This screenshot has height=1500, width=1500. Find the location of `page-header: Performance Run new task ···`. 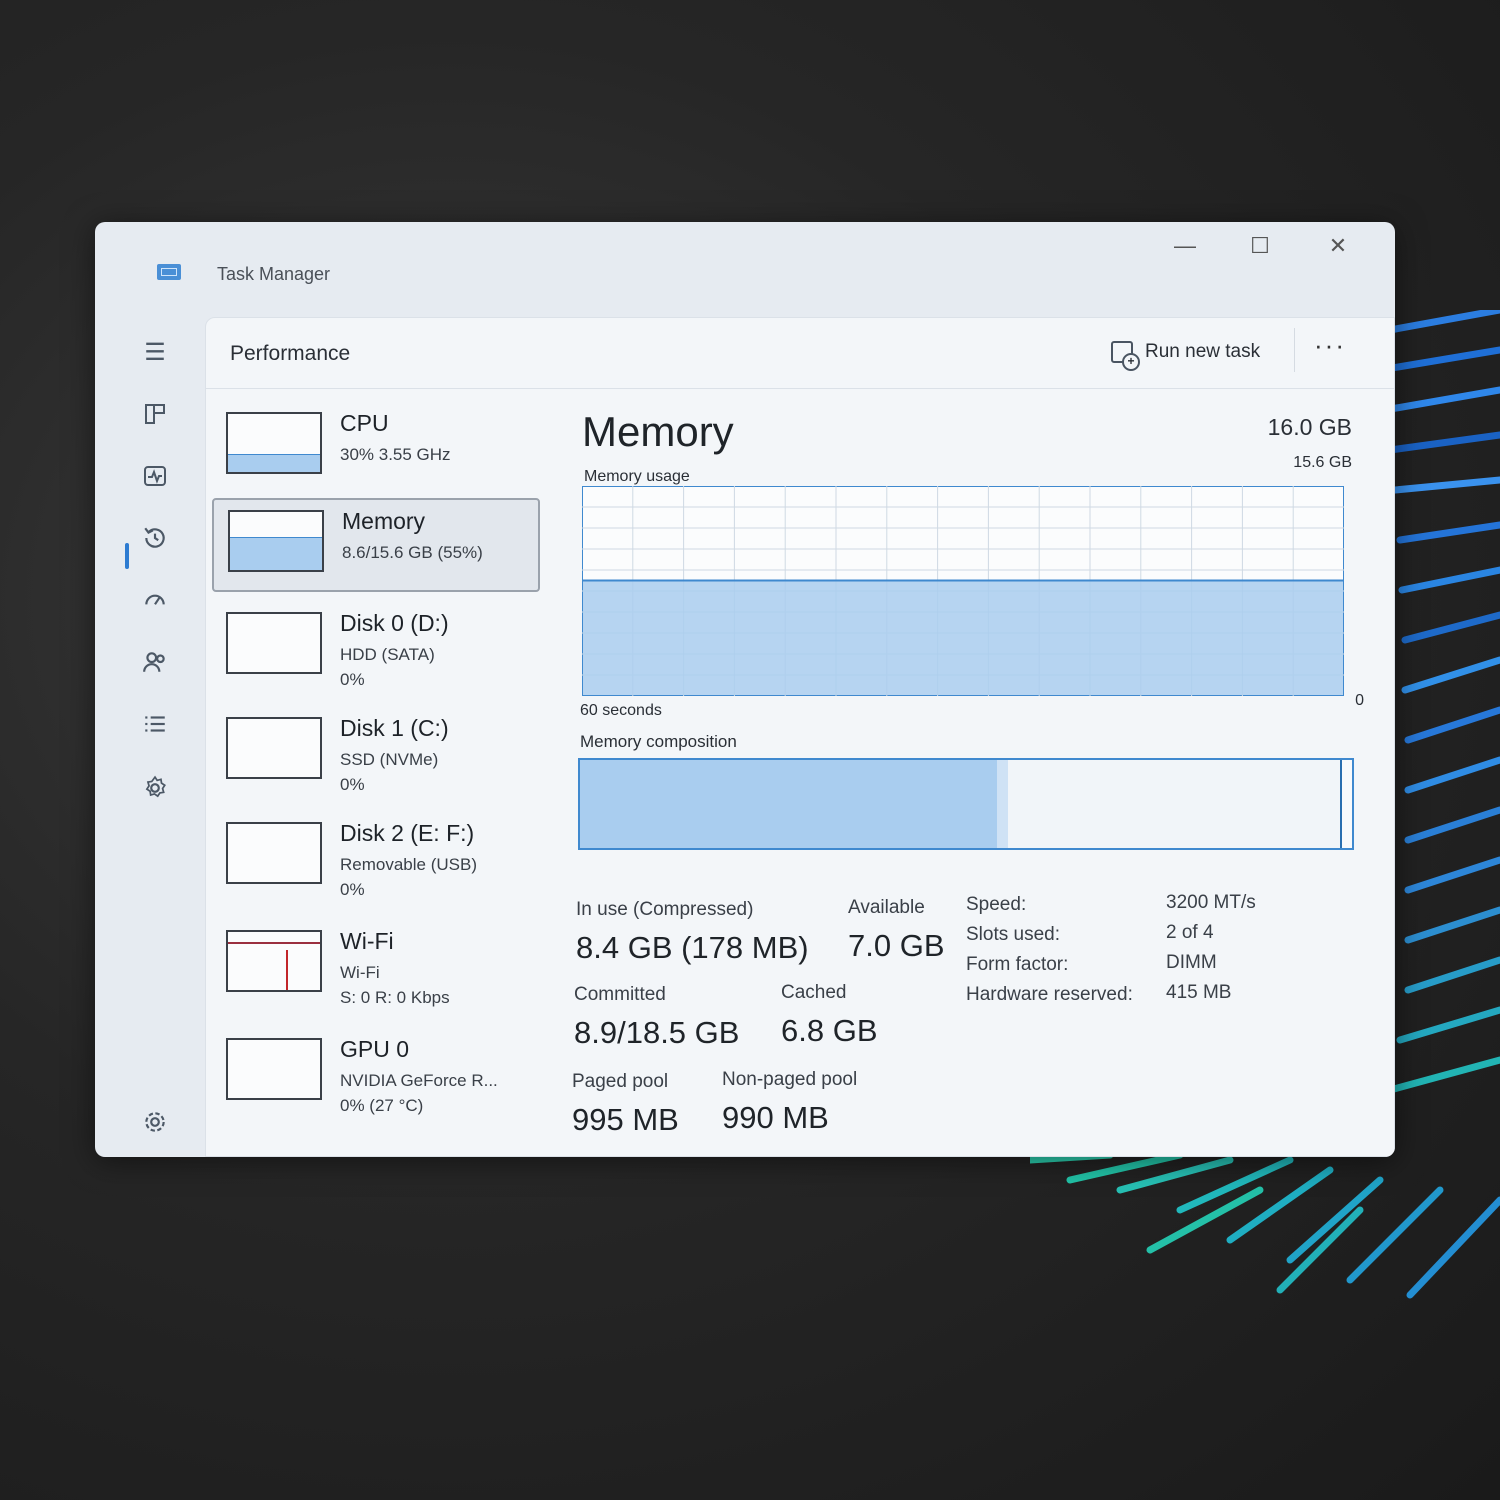

page-header: Performance Run new task ··· is located at coordinates (800, 353).